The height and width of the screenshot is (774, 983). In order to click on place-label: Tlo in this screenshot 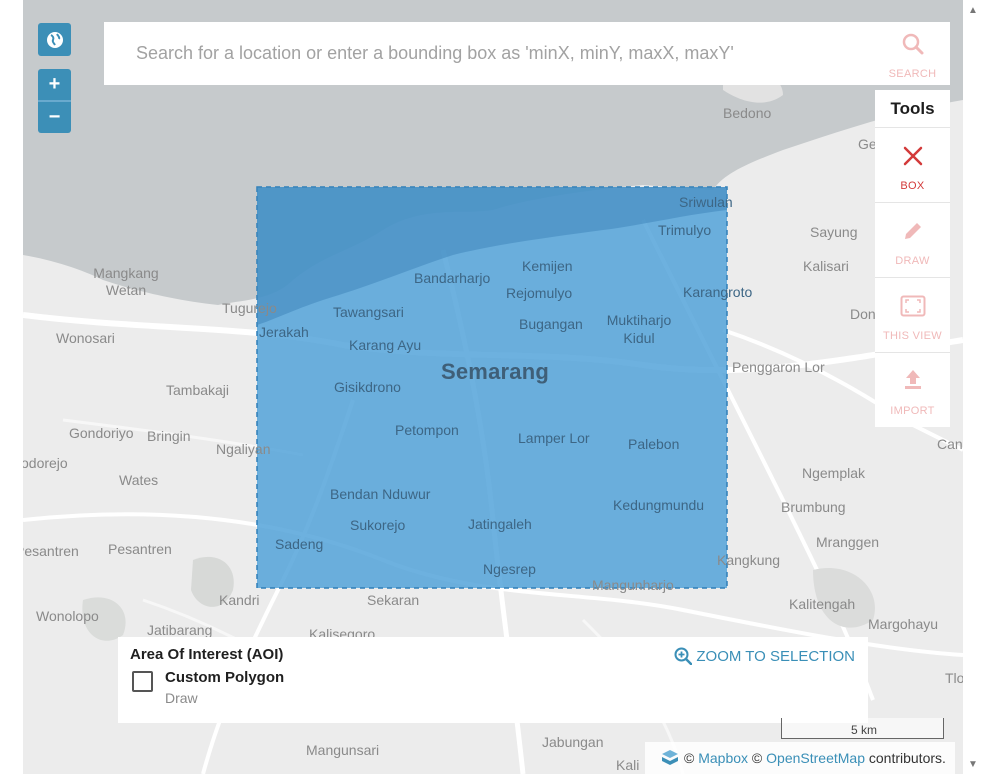, I will do `click(954, 678)`.